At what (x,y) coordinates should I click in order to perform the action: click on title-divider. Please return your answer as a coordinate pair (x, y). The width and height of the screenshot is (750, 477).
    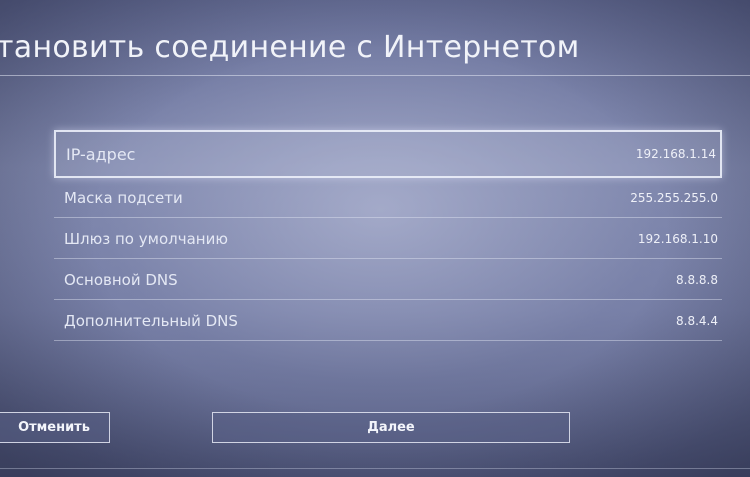
    Looking at the image, I should click on (375, 75).